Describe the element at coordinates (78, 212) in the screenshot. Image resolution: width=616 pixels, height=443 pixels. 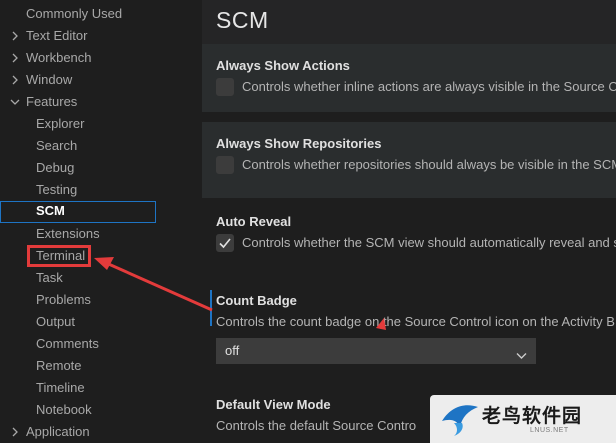
I see `tree-item-scm: SCM` at that location.